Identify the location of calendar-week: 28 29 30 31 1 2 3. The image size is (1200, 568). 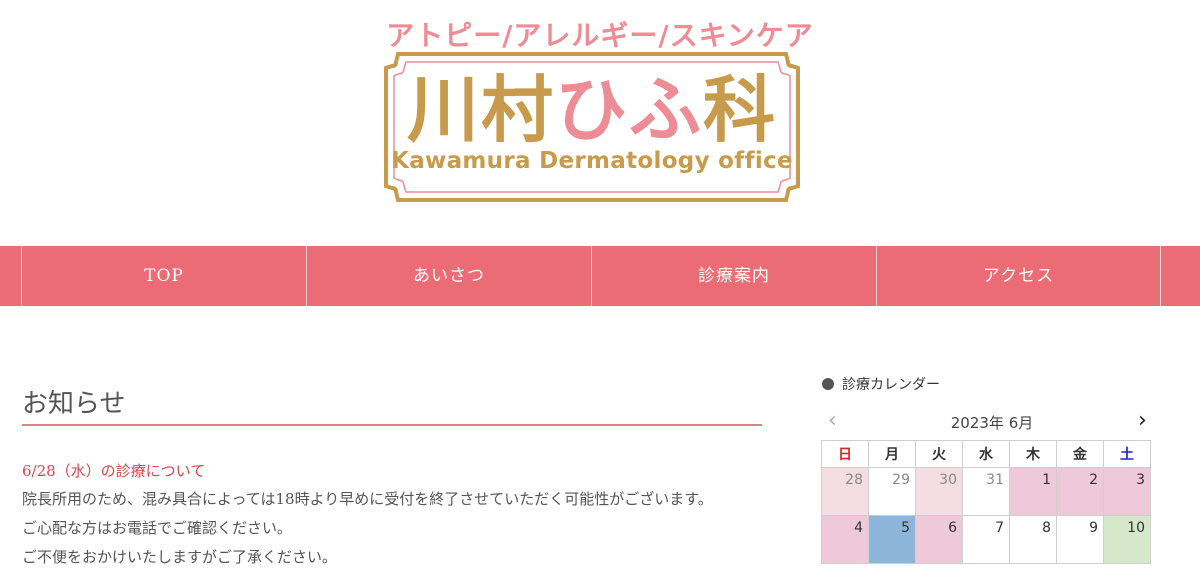
(986, 491).